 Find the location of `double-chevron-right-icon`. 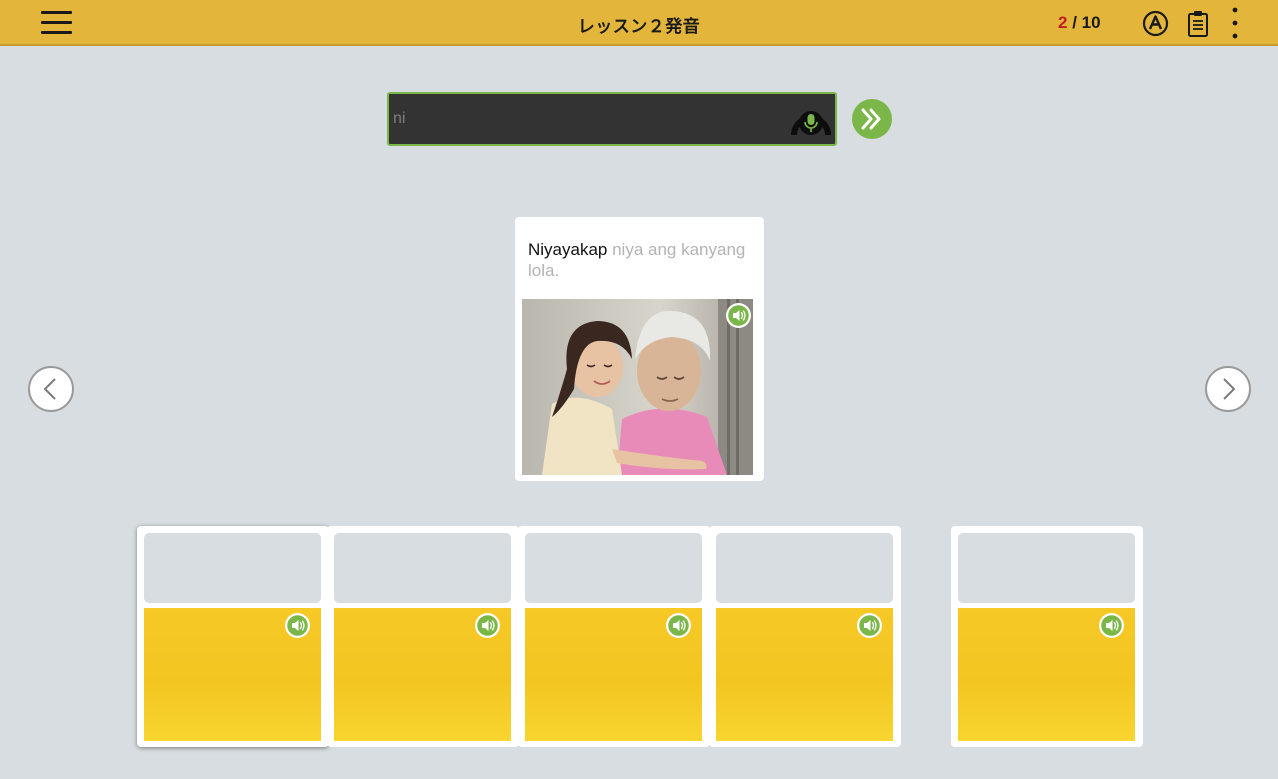

double-chevron-right-icon is located at coordinates (871, 119).